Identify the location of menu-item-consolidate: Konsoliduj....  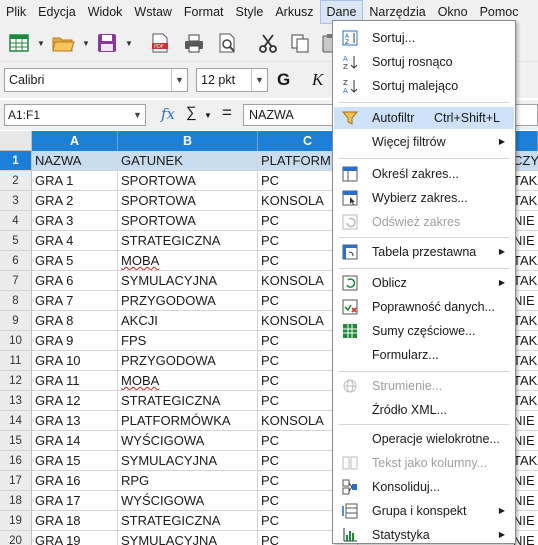
(424, 487).